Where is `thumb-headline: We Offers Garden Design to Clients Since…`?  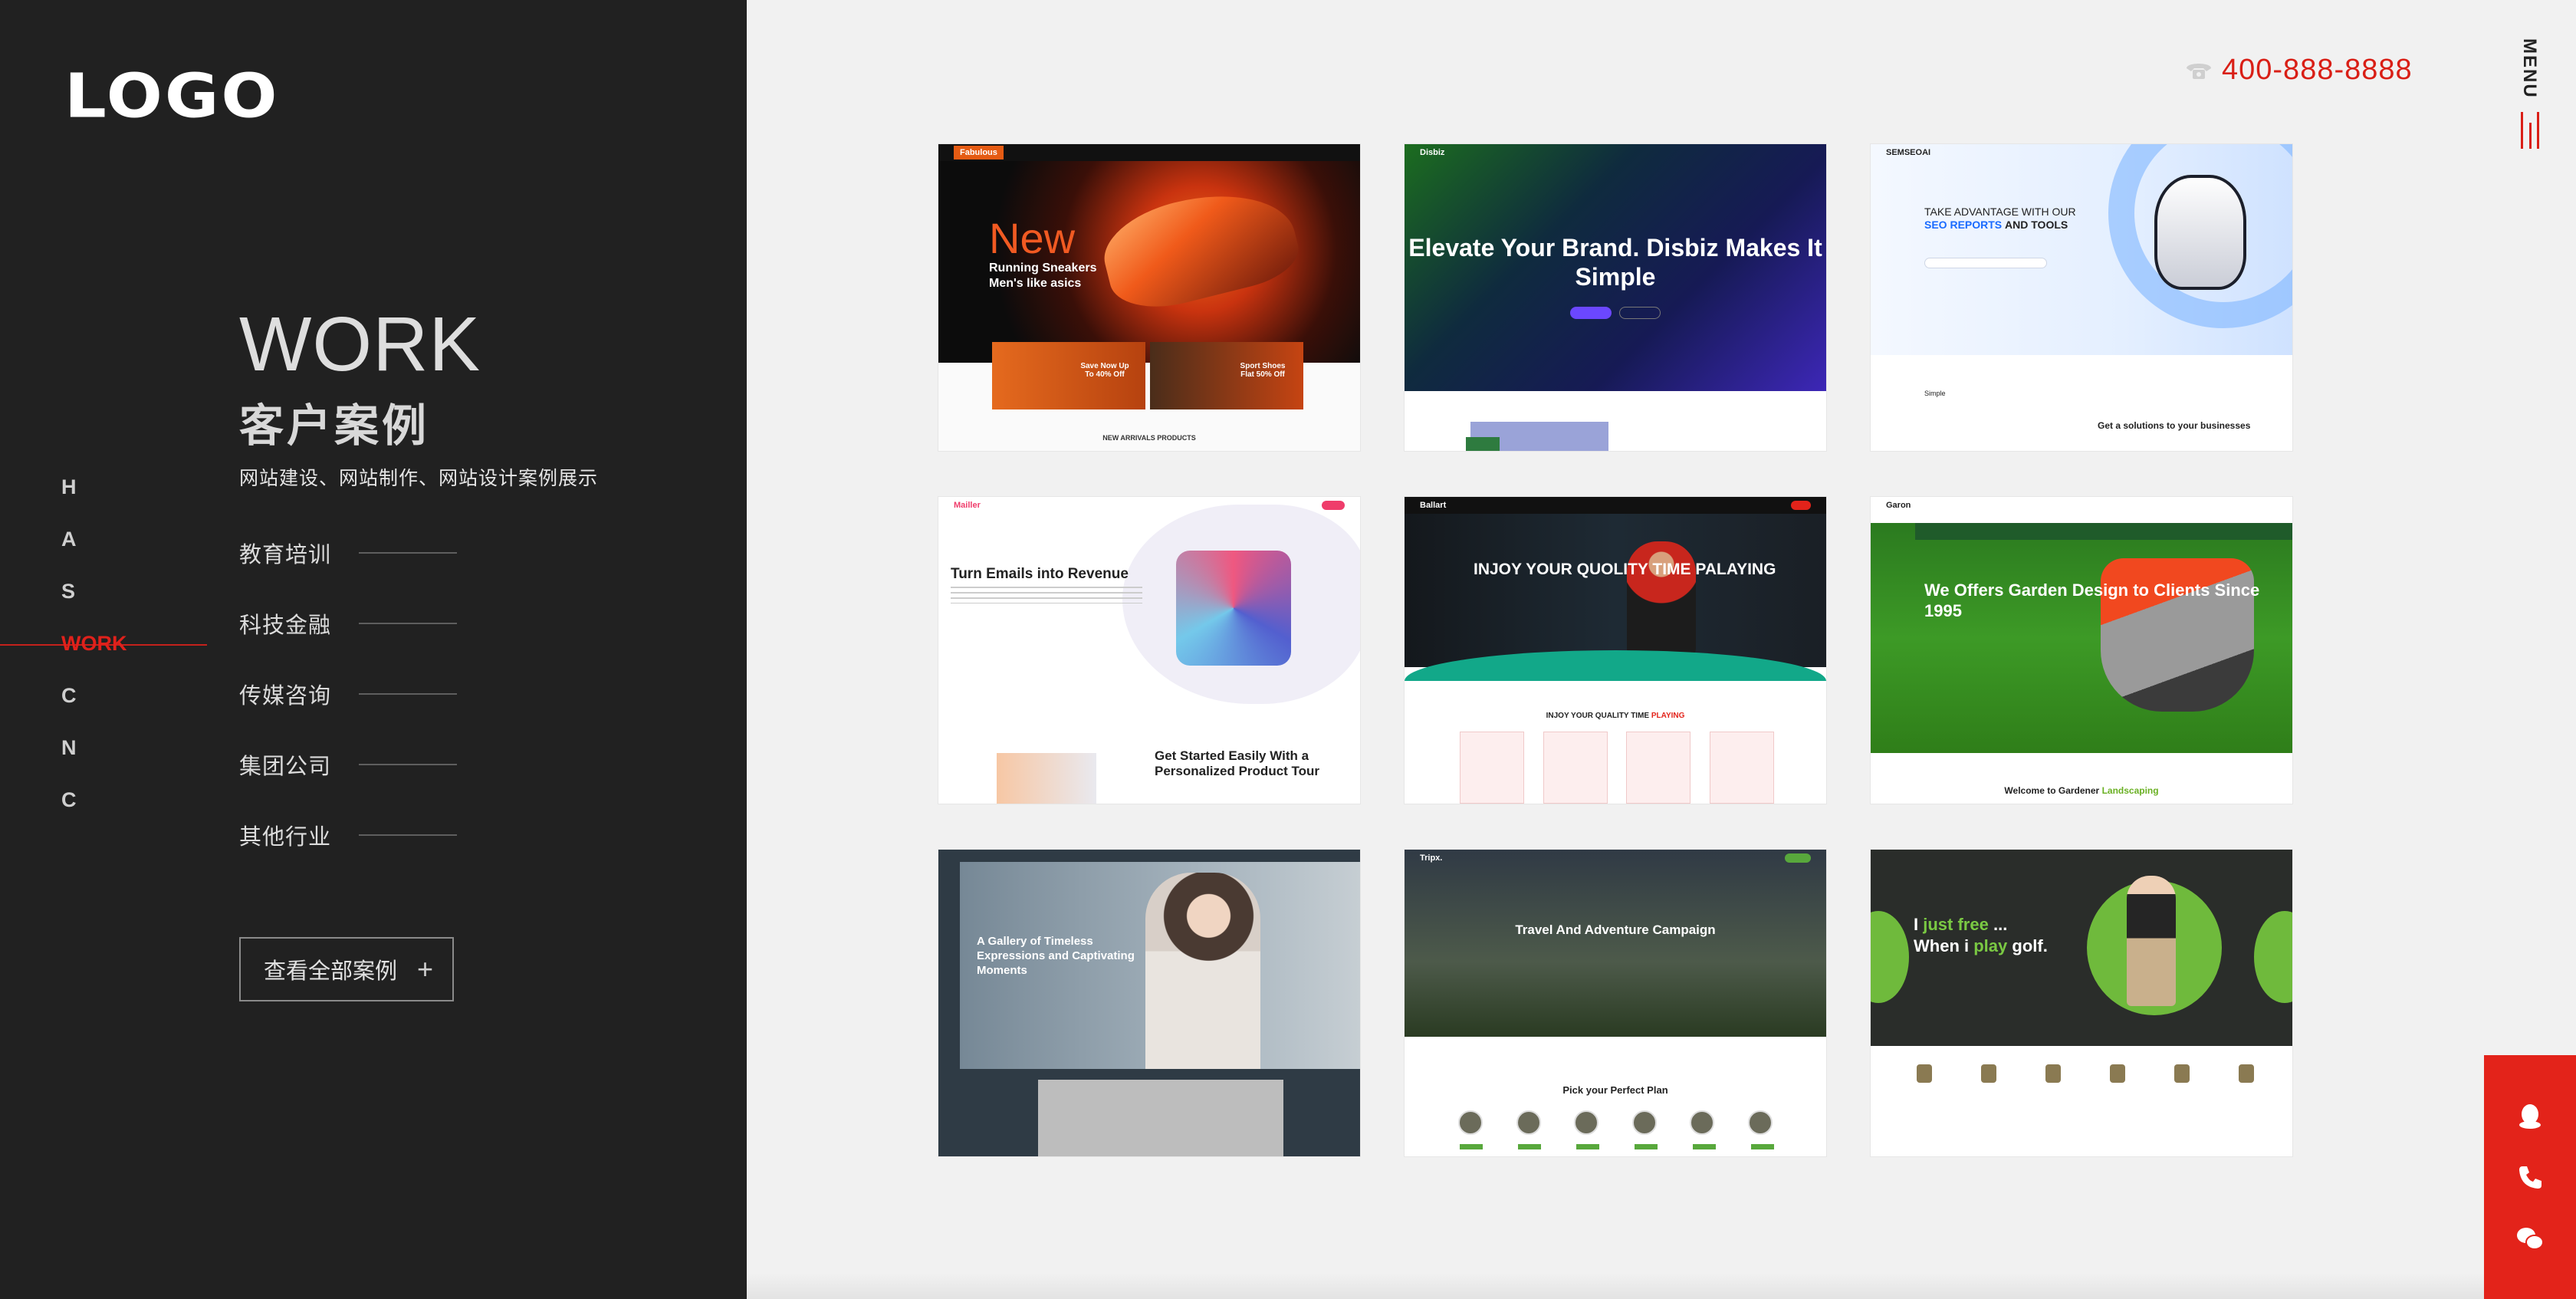
thumb-headline: We Offers Garden Design to Clients Since… is located at coordinates (2092, 600).